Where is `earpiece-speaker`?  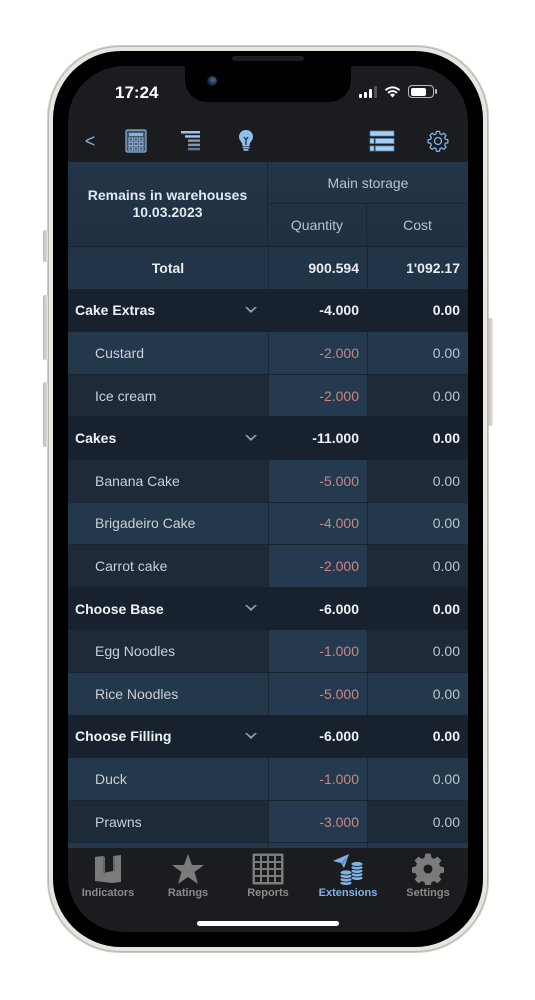 earpiece-speaker is located at coordinates (268, 58).